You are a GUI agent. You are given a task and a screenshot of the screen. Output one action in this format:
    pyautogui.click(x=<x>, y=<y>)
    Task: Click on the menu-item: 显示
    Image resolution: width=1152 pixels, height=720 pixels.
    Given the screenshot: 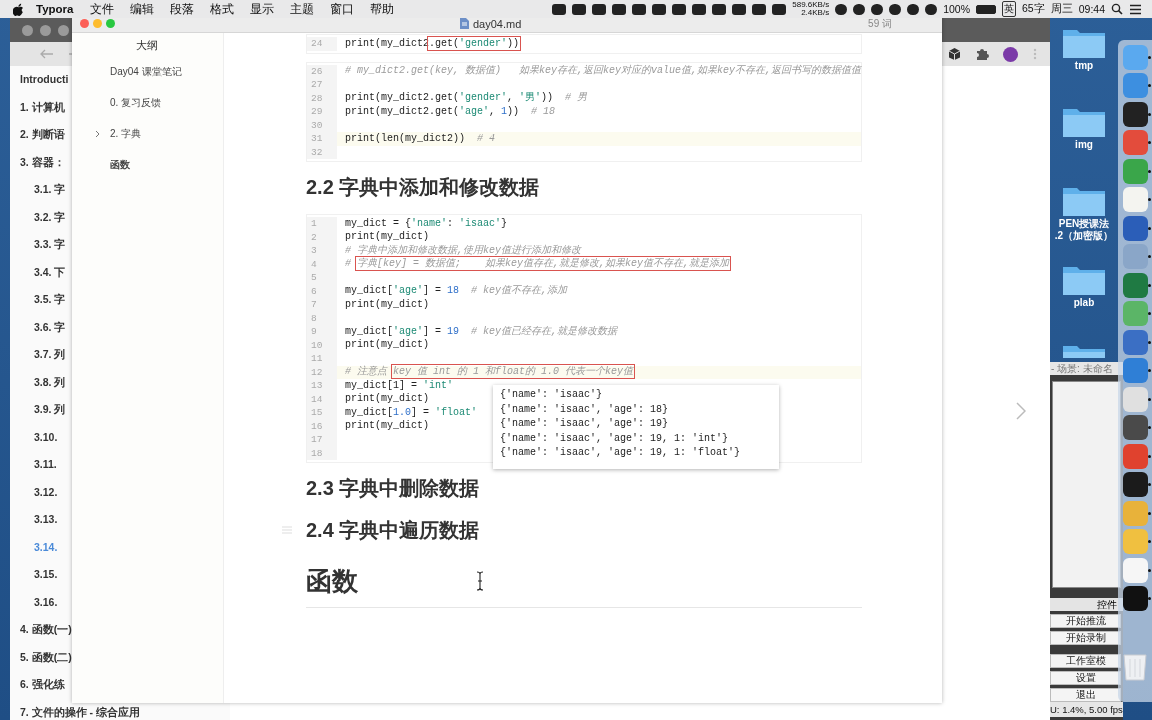 What is the action you would take?
    pyautogui.click(x=261, y=9)
    